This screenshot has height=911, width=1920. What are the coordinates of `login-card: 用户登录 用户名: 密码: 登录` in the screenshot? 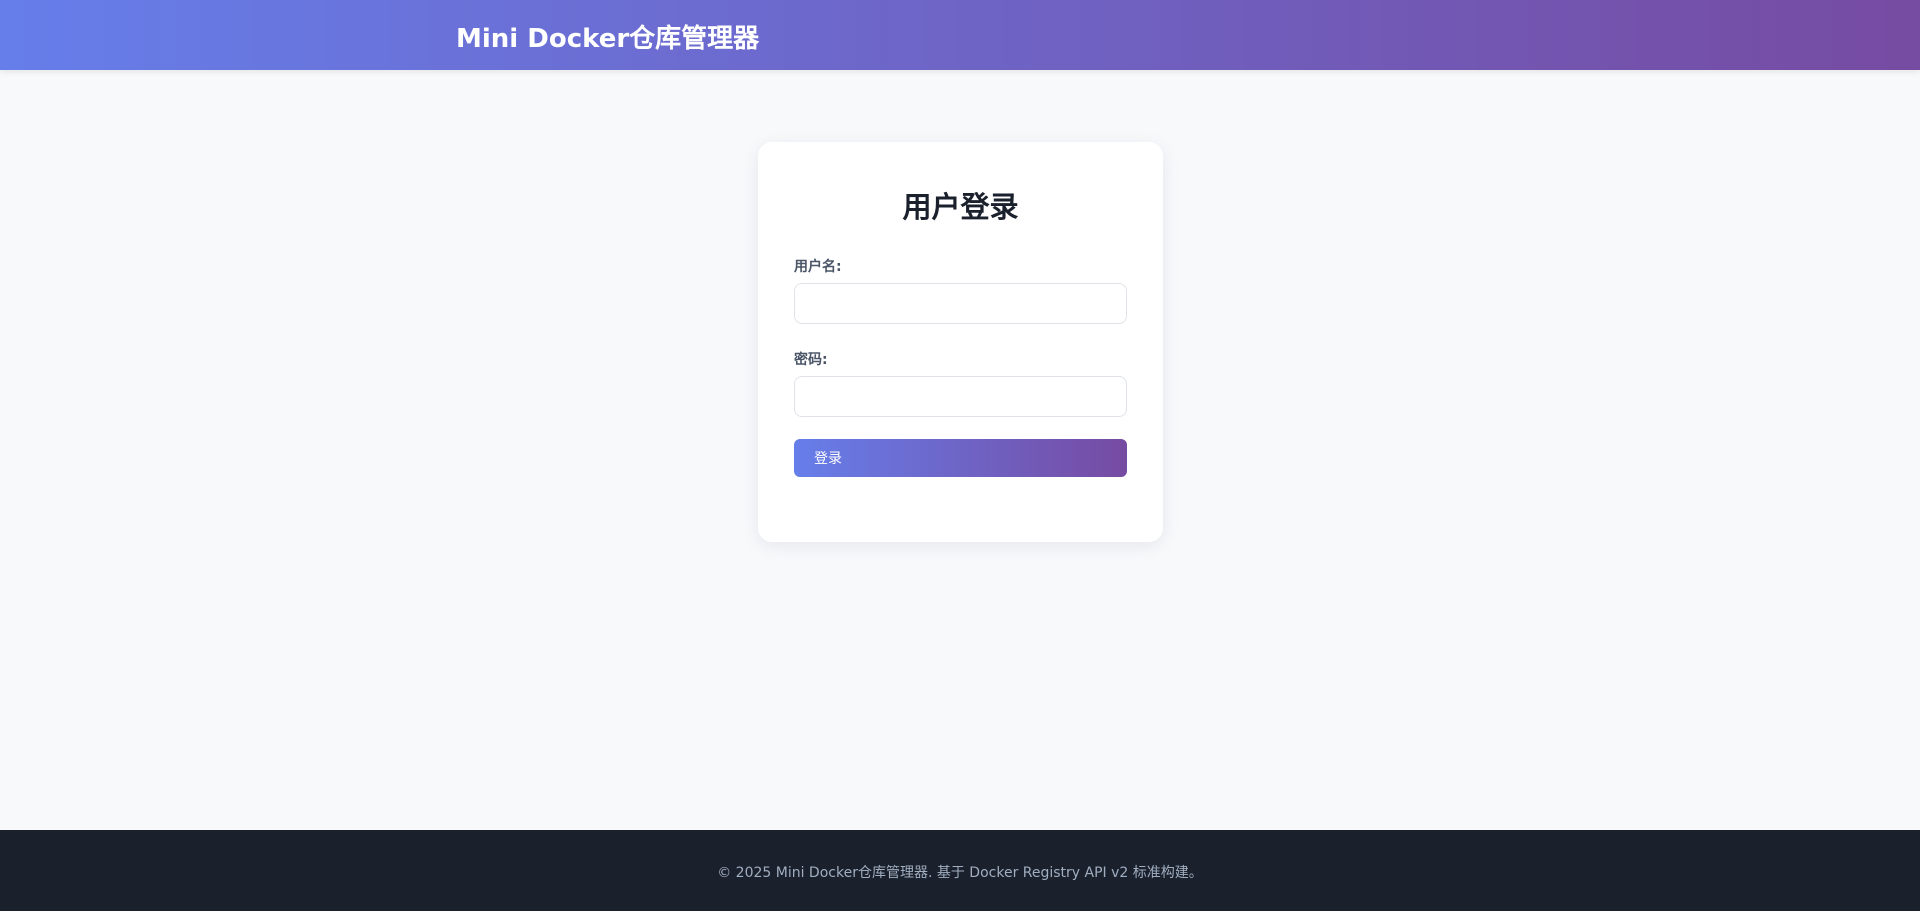 It's located at (960, 342).